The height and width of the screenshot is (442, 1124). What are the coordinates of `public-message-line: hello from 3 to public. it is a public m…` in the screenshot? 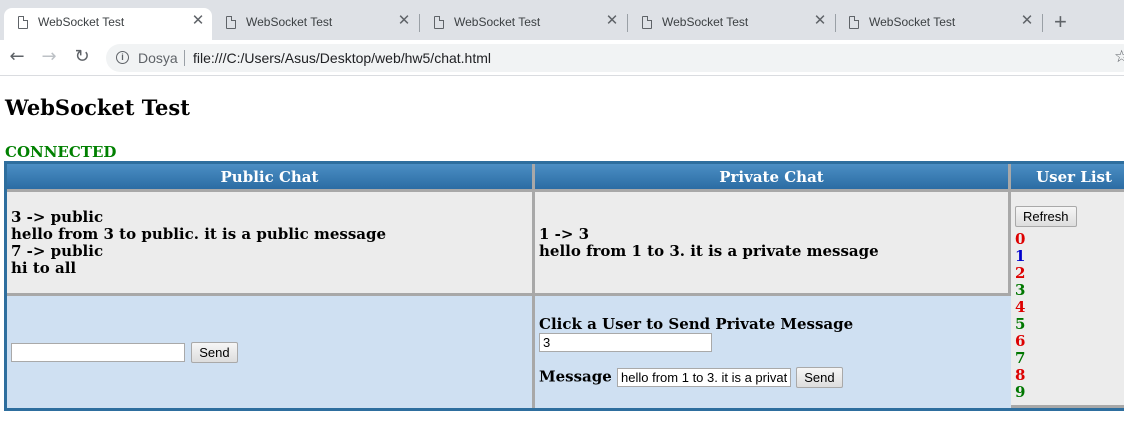 It's located at (199, 233).